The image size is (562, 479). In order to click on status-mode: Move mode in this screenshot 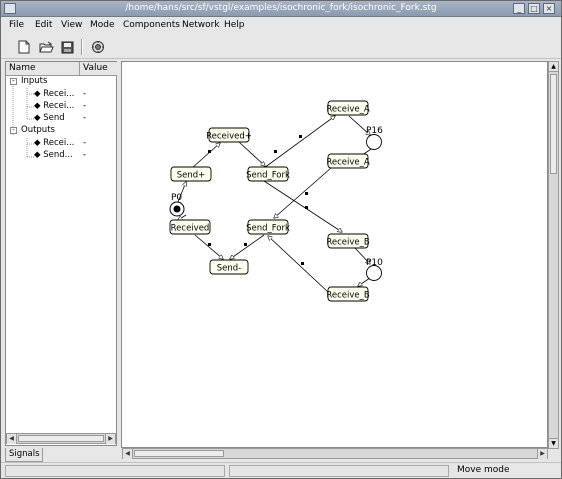, I will do `click(483, 470)`.